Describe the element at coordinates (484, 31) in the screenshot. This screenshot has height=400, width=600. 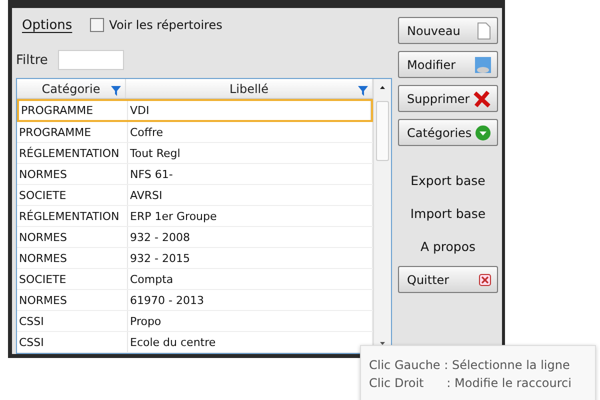
I see `document-icon` at that location.